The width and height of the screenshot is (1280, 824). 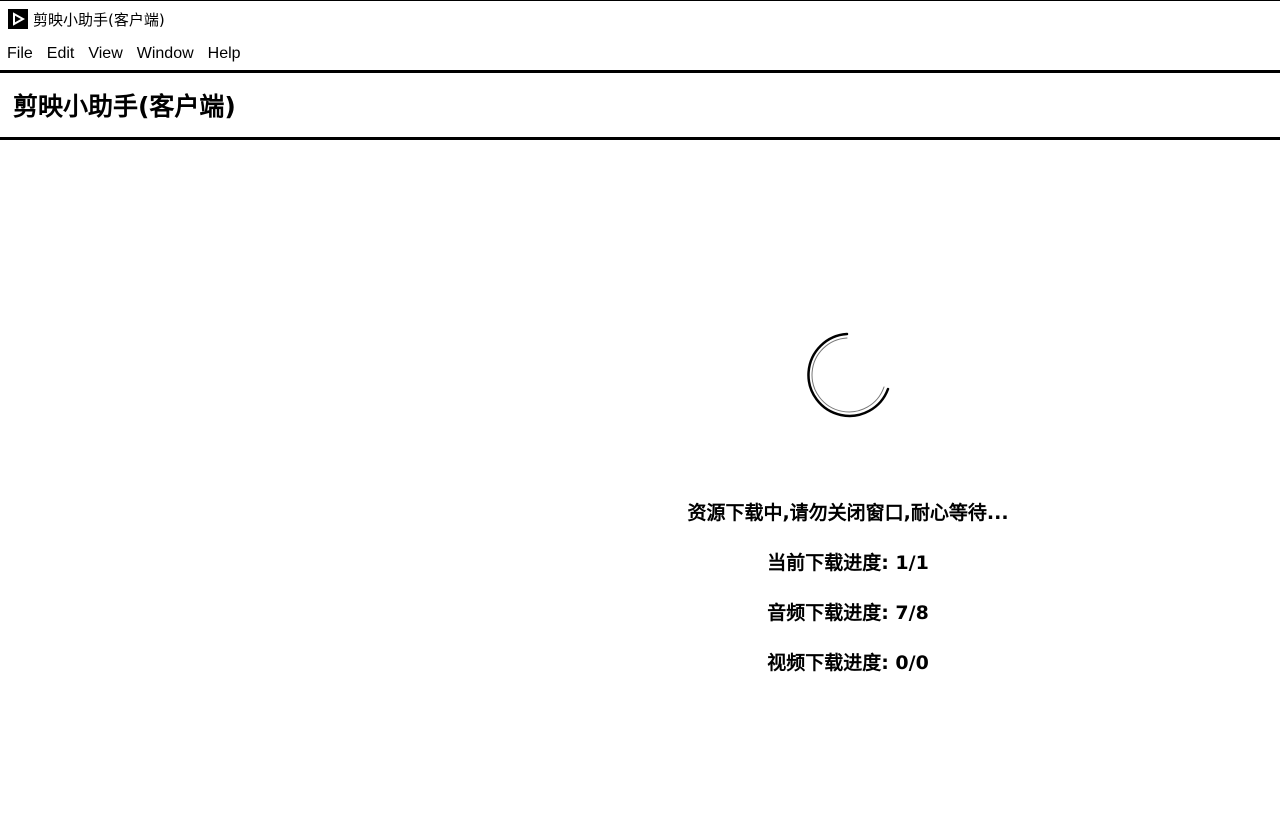 I want to click on menu-bar: File Edit View Window Help, so click(x=124, y=54).